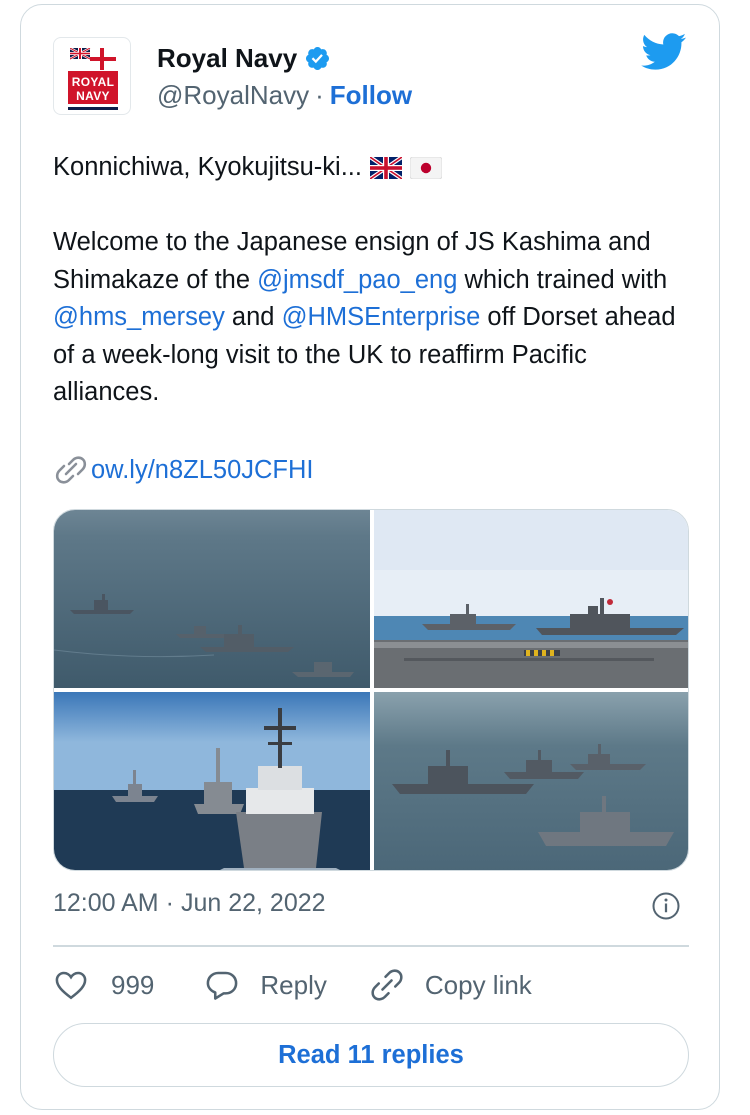 The width and height of the screenshot is (750, 1115). Describe the element at coordinates (103, 985) in the screenshot. I see `like-button: 999` at that location.